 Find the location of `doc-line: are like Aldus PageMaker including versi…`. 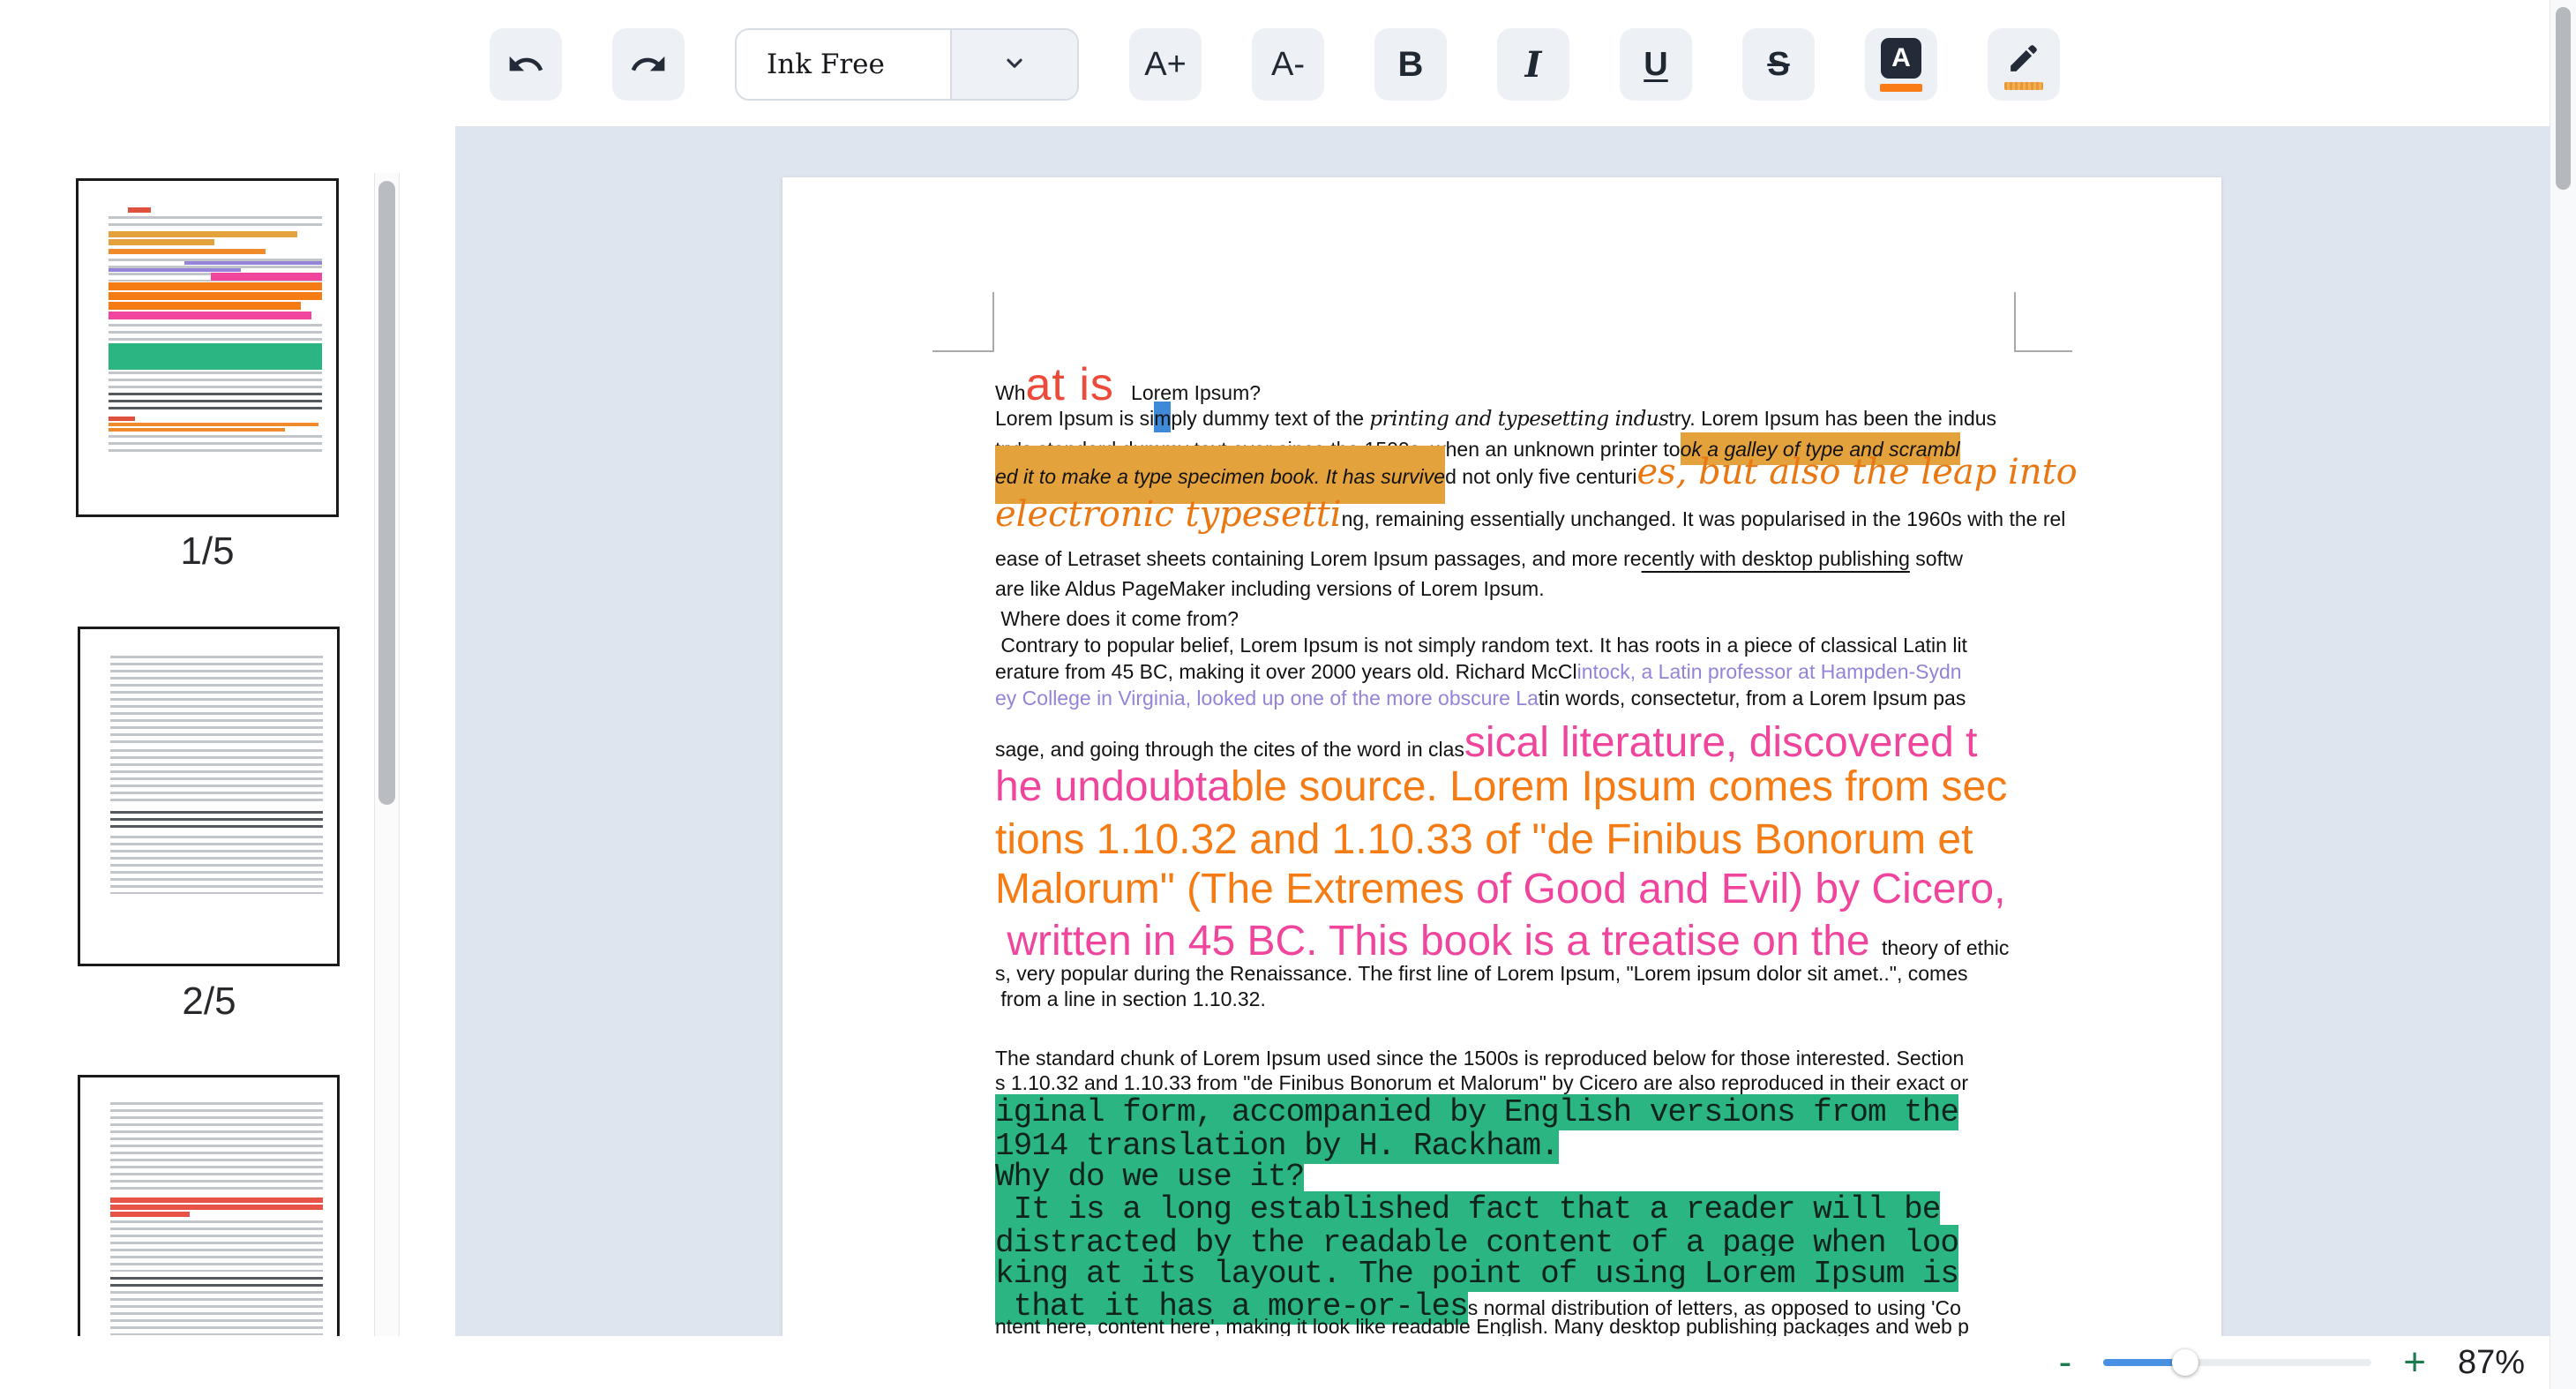

doc-line: are like Aldus PageMaker including versi… is located at coordinates (1270, 588).